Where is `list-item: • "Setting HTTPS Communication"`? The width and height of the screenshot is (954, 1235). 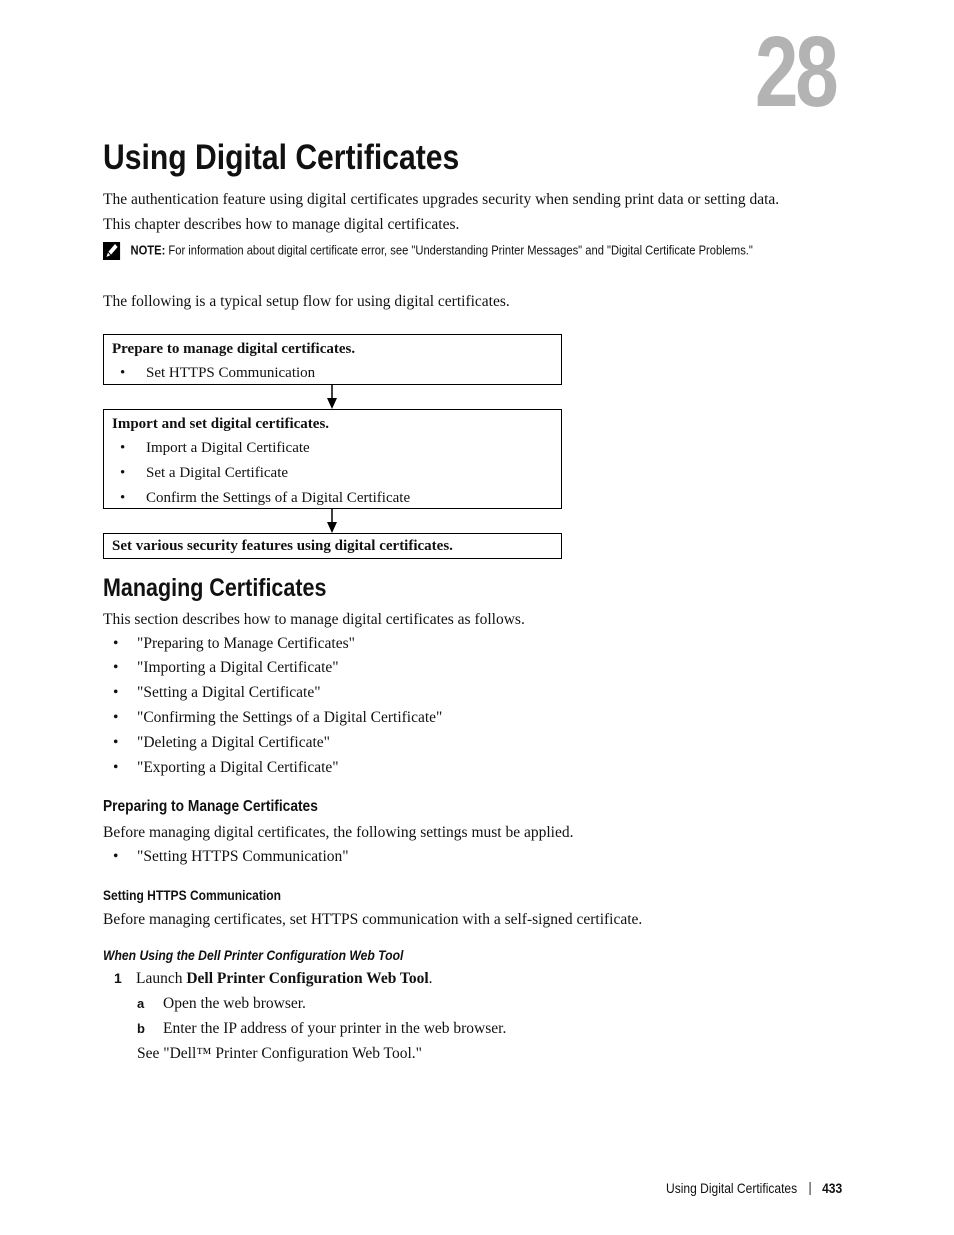 list-item: • "Setting HTTPS Communication" is located at coordinates (231, 857).